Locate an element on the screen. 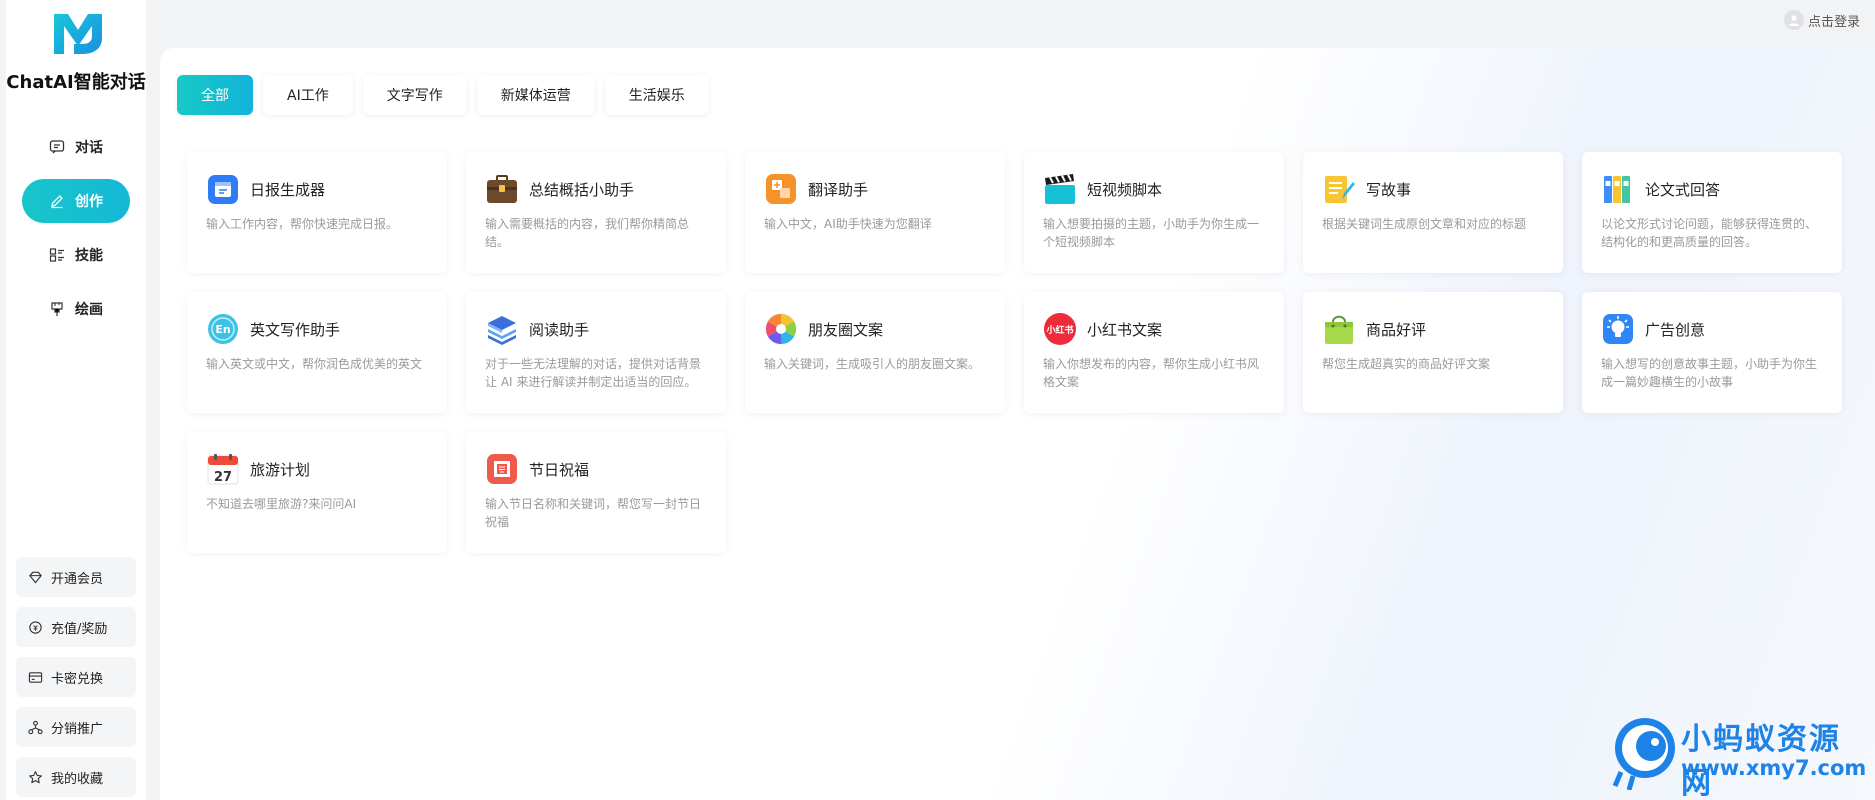 The height and width of the screenshot is (800, 1875). distribution-label: 分销推广 is located at coordinates (77, 729).